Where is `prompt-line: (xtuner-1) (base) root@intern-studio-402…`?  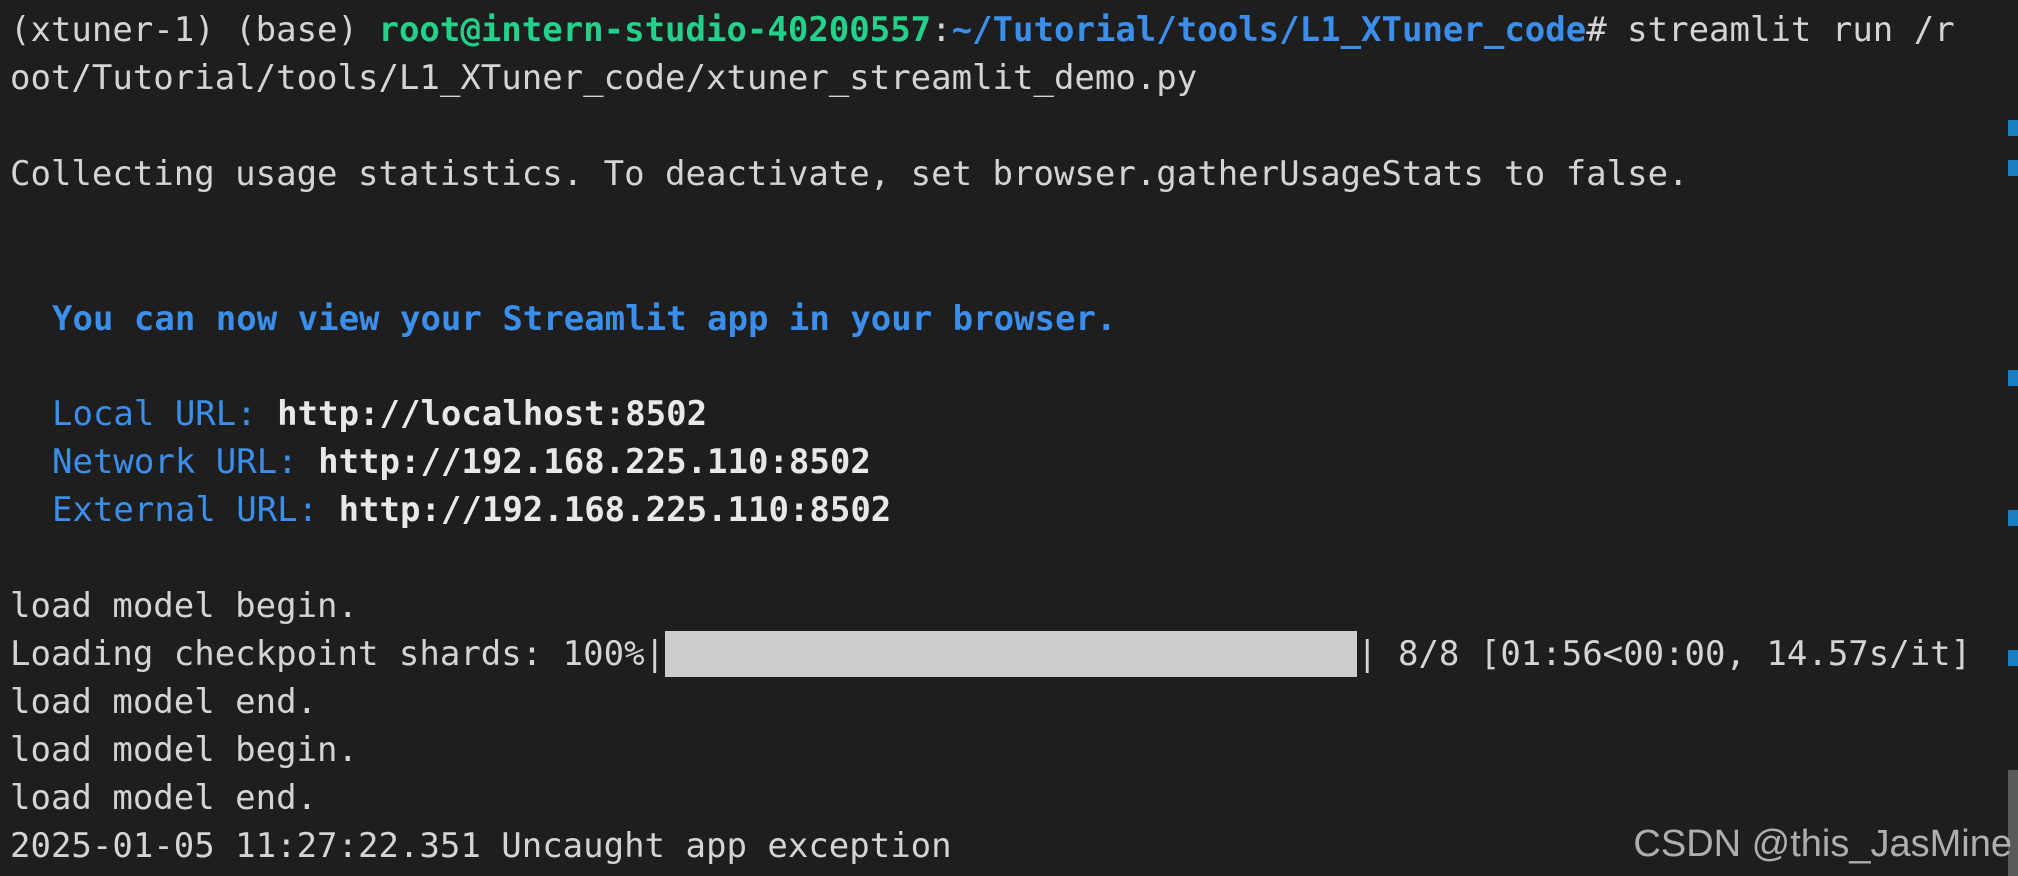 prompt-line: (xtuner-1) (base) root@intern-studio-402… is located at coordinates (982, 30).